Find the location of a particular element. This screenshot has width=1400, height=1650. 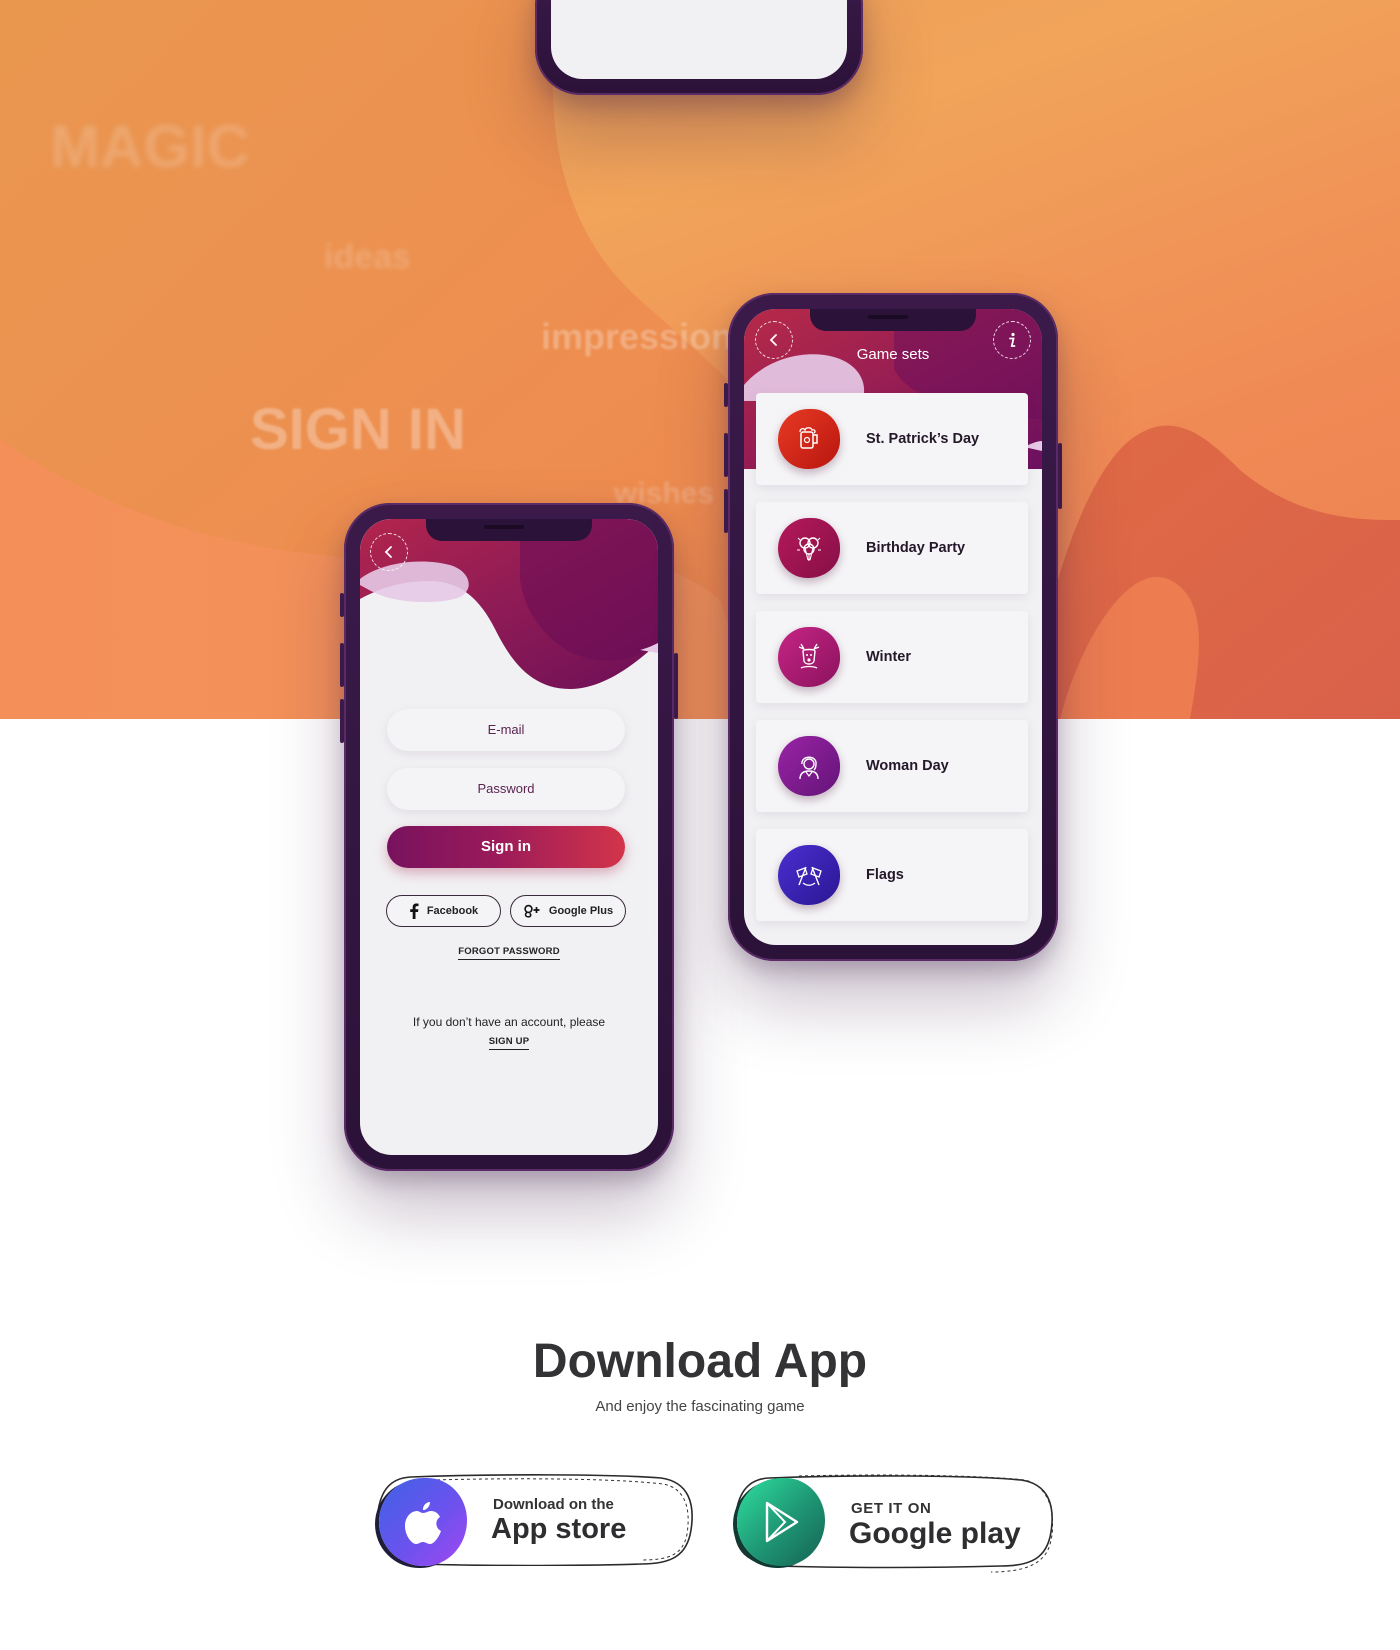

google-play-button: GET IT ON Google play is located at coordinates (891, 1523).